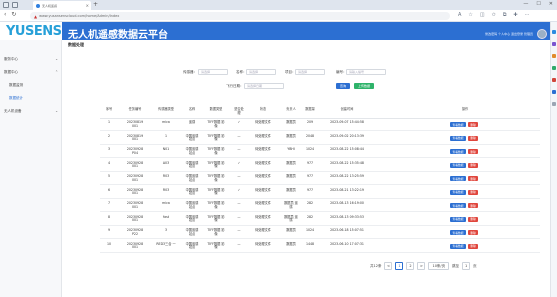 Image resolution: width=557 pixels, height=297 pixels. I want to click on cell-sensor: fast, so click(166, 216).